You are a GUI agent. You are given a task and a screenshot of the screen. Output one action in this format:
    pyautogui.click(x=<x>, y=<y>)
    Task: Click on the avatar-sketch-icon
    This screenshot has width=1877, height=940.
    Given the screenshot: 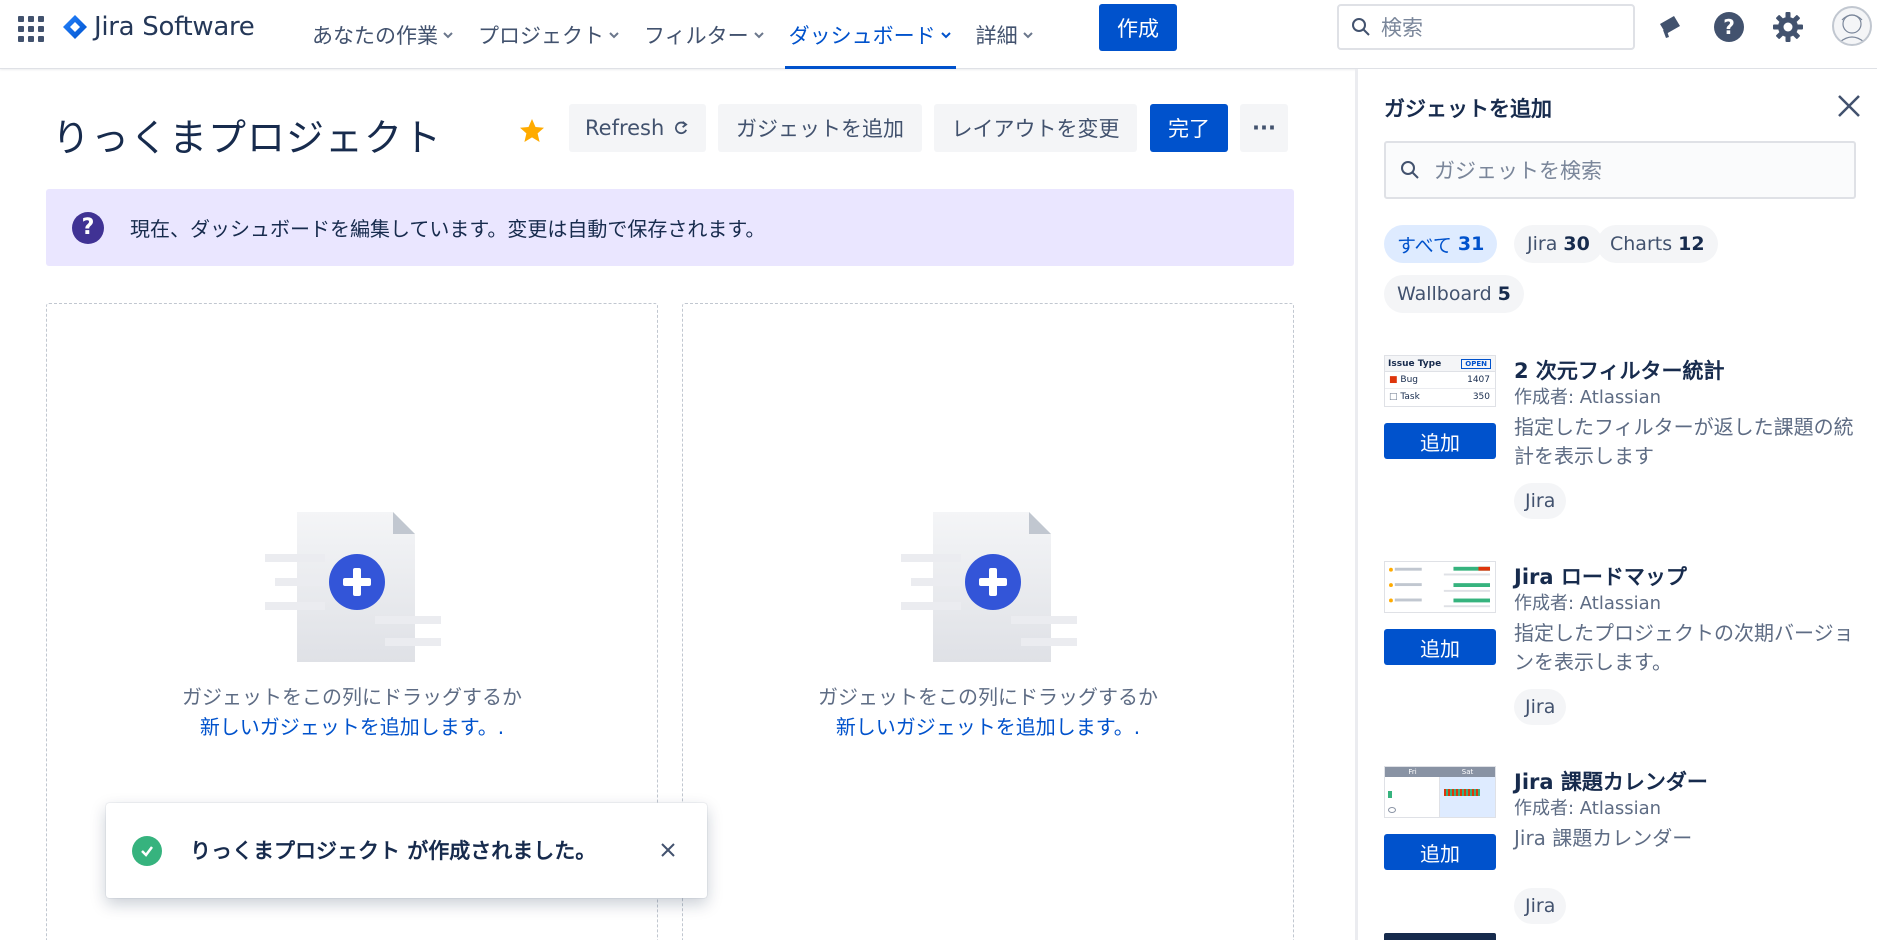 What is the action you would take?
    pyautogui.click(x=1852, y=28)
    